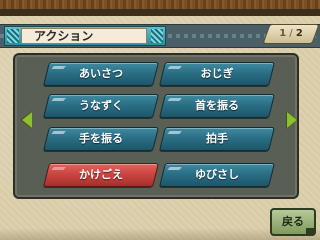 Image resolution: width=320 pixels, height=240 pixels. I want to click on top-border-teeth, so click(160, 14).